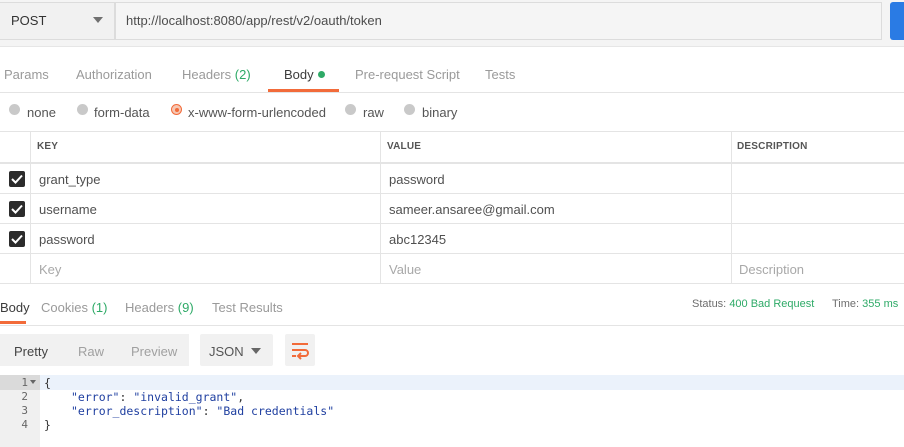  I want to click on response-separator, so click(452, 325).